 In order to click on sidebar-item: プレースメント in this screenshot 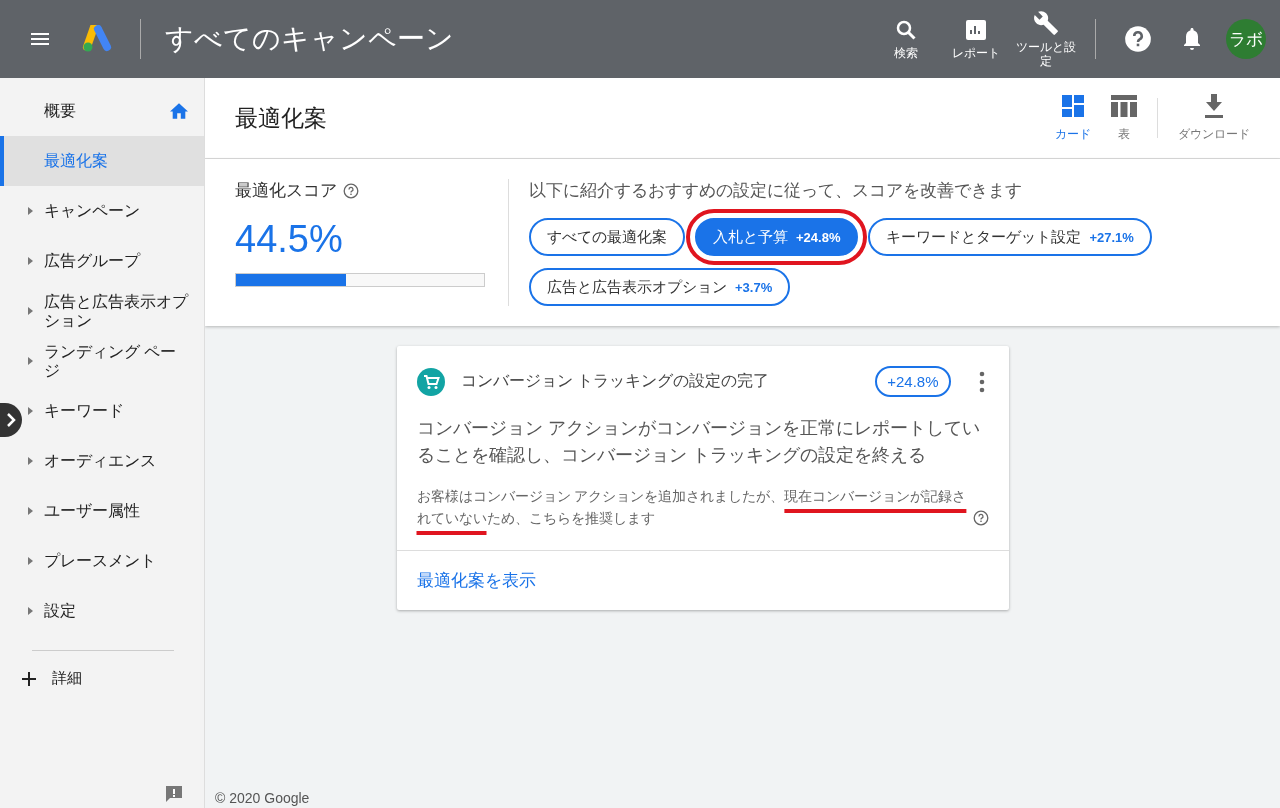, I will do `click(113, 561)`.